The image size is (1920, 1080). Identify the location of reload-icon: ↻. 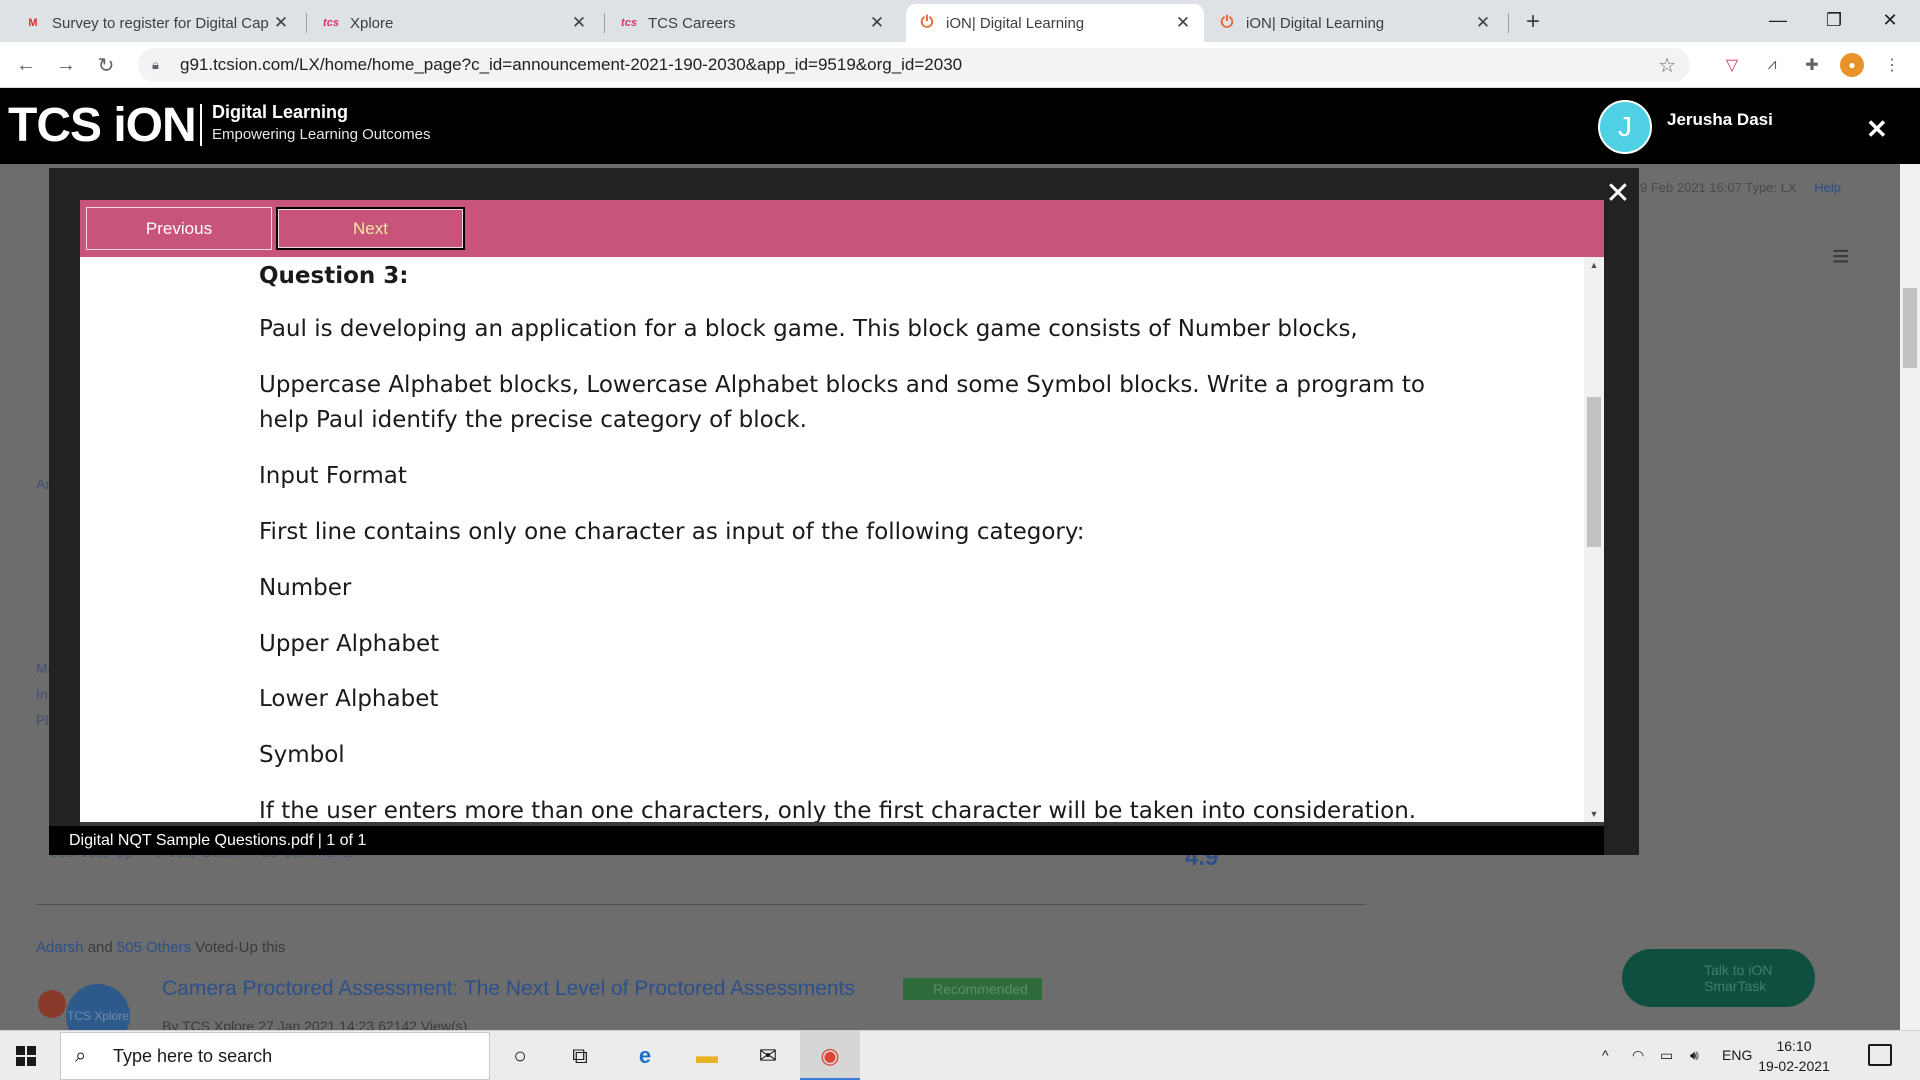
(106, 65).